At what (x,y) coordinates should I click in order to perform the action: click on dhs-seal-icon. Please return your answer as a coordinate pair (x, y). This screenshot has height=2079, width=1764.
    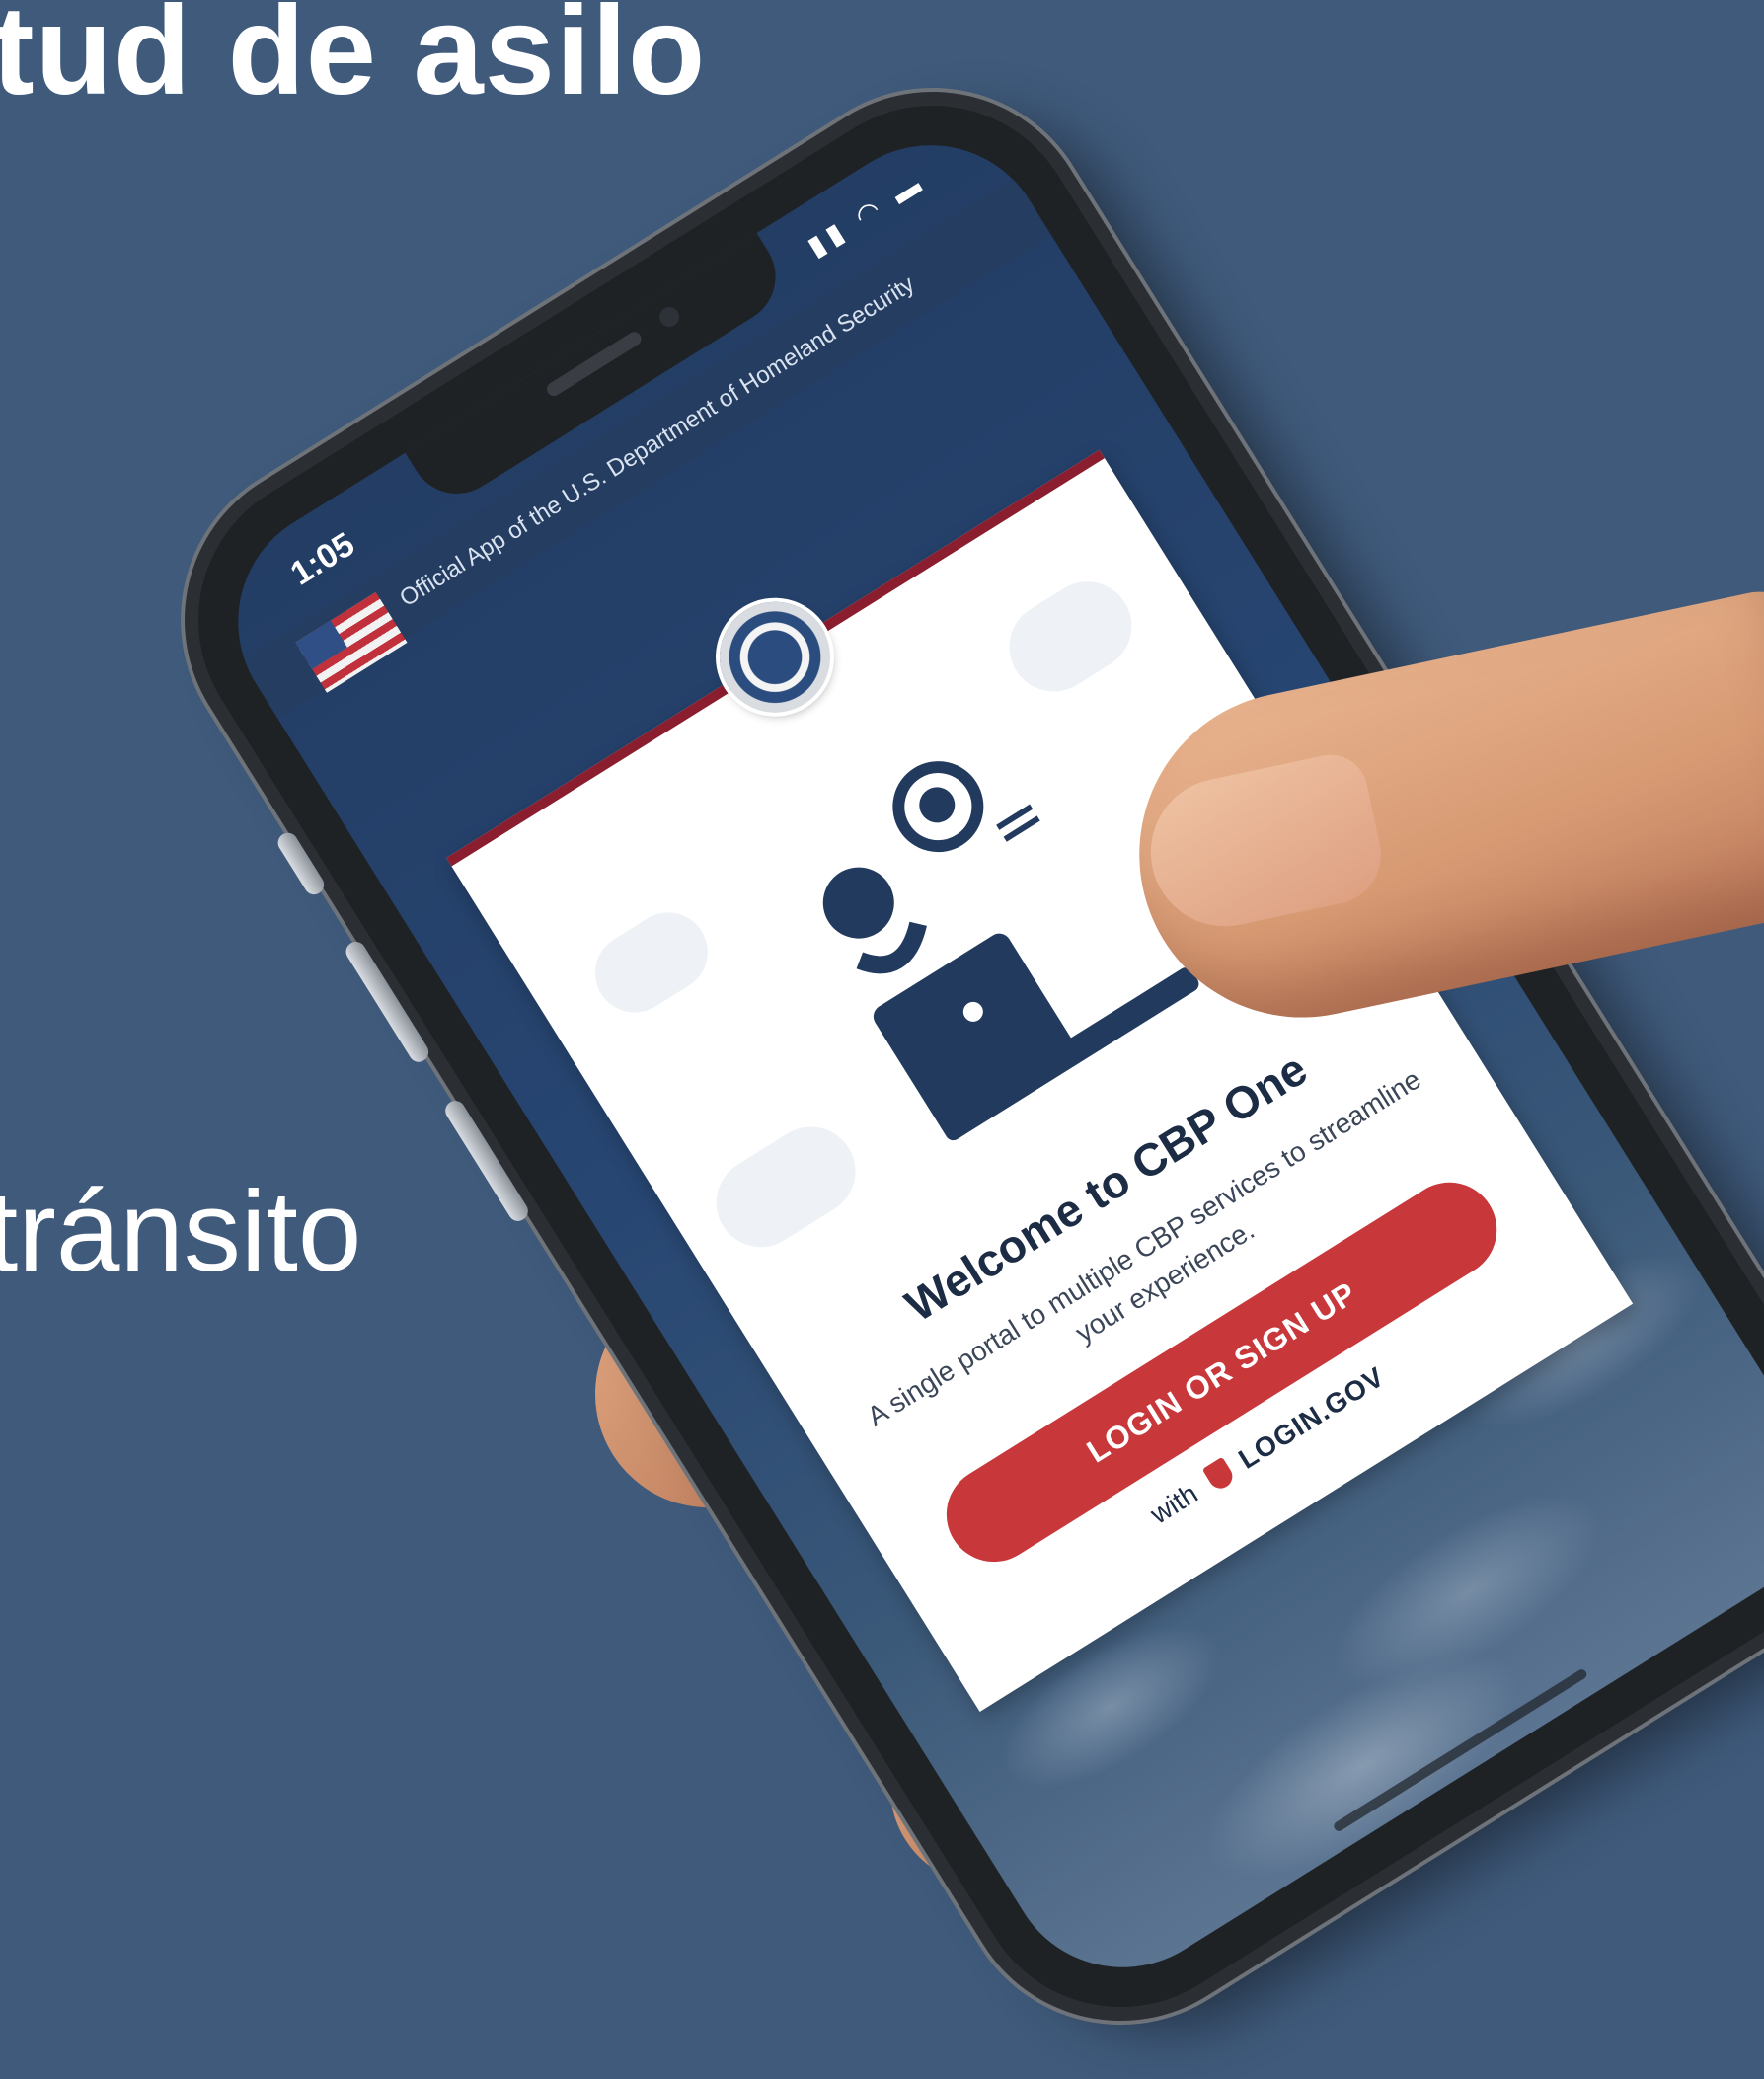
    Looking at the image, I should click on (775, 656).